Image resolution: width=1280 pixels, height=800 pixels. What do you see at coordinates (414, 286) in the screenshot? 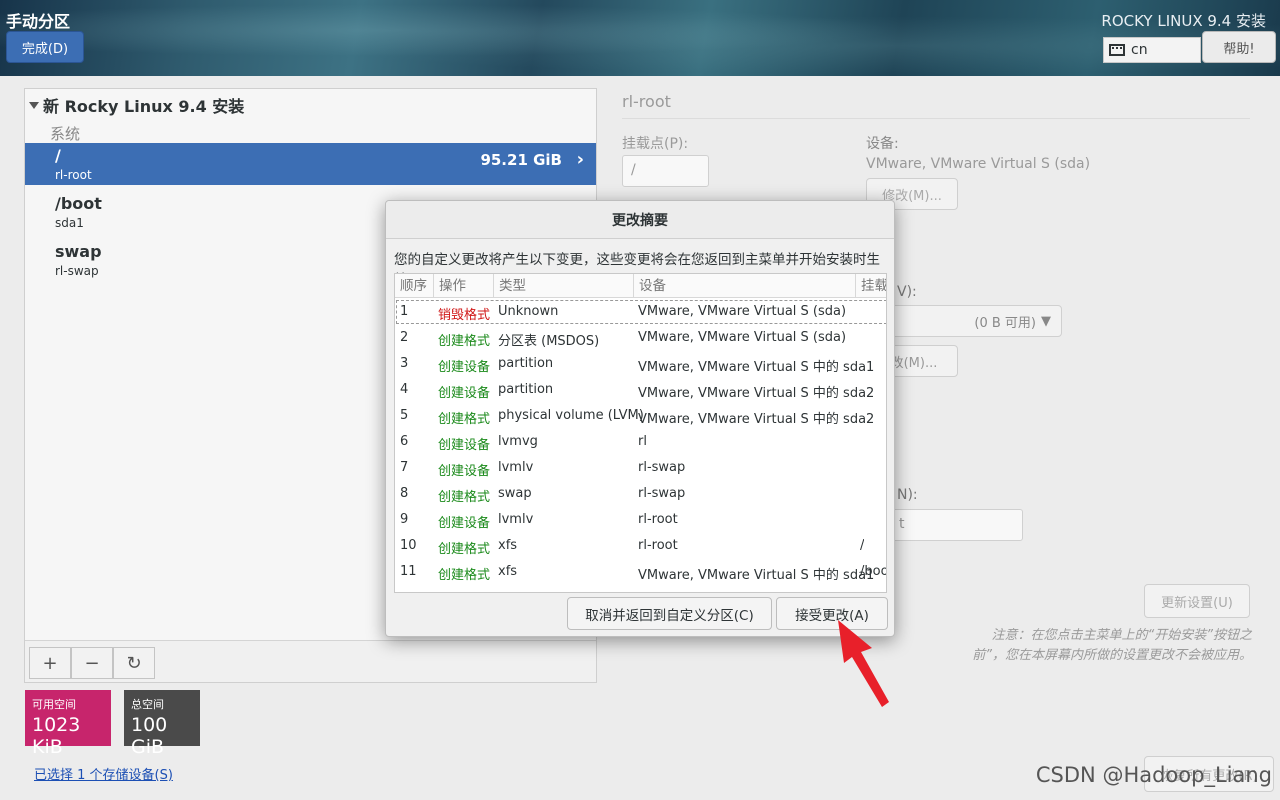
I see `column-header-order: 顺序` at bounding box center [414, 286].